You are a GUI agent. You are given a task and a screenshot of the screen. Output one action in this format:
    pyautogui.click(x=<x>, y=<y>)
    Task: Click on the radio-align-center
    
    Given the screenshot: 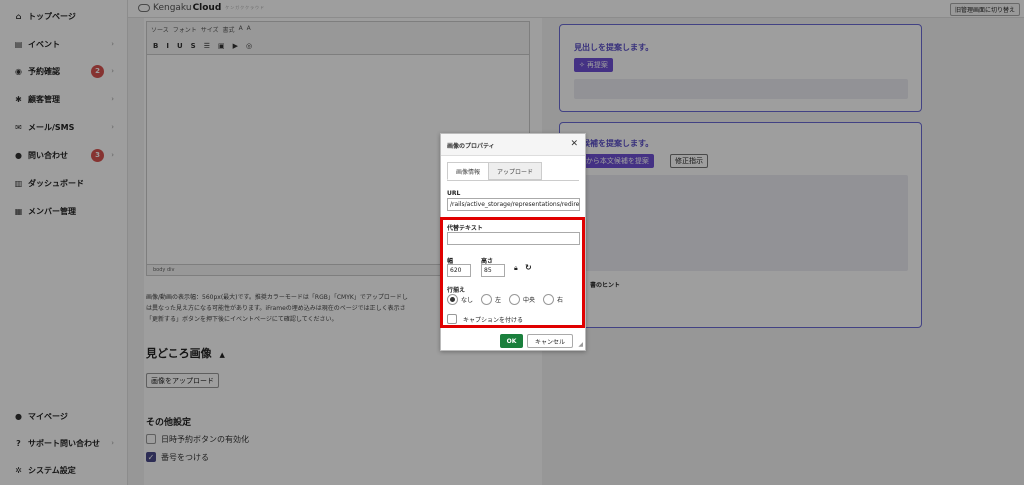 What is the action you would take?
    pyautogui.click(x=515, y=299)
    